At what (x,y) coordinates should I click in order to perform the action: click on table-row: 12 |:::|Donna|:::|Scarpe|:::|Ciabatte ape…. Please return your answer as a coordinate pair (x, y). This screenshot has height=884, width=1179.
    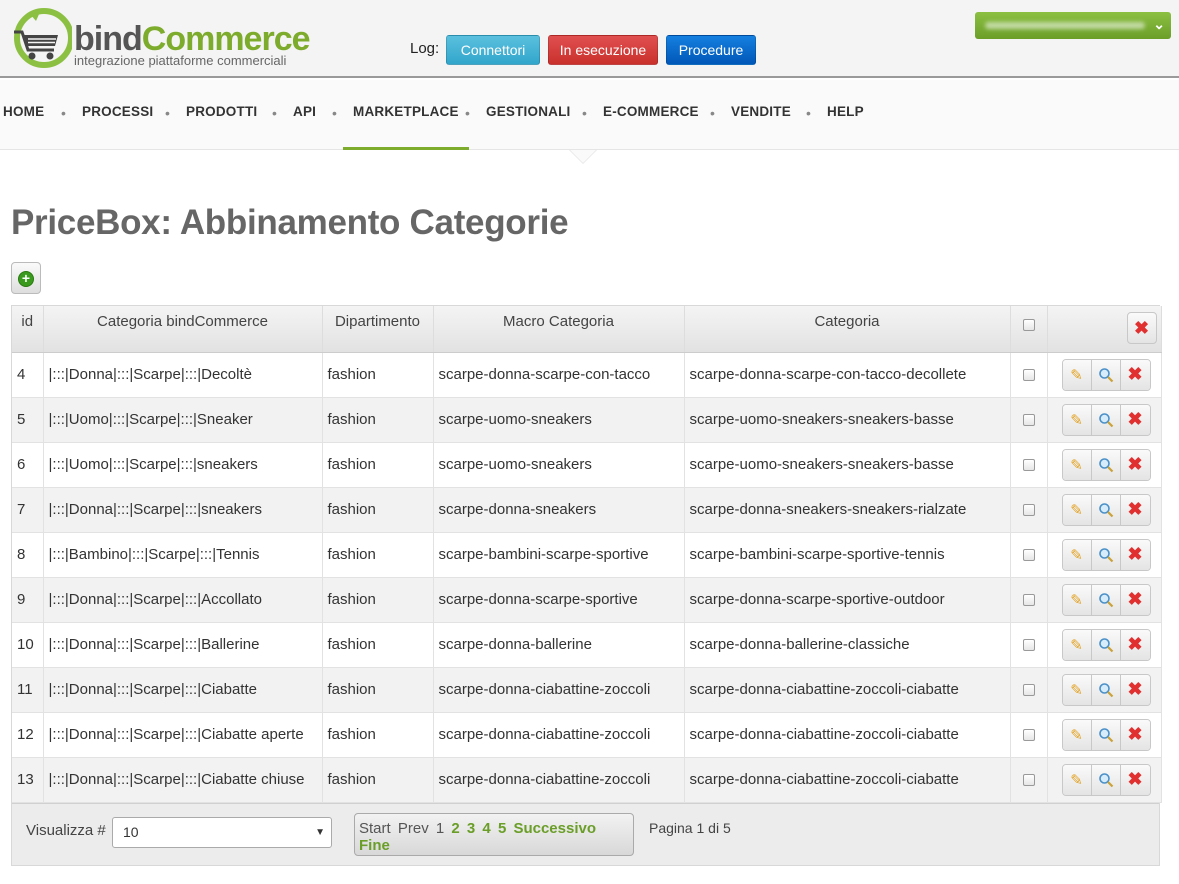
    Looking at the image, I should click on (587, 735).